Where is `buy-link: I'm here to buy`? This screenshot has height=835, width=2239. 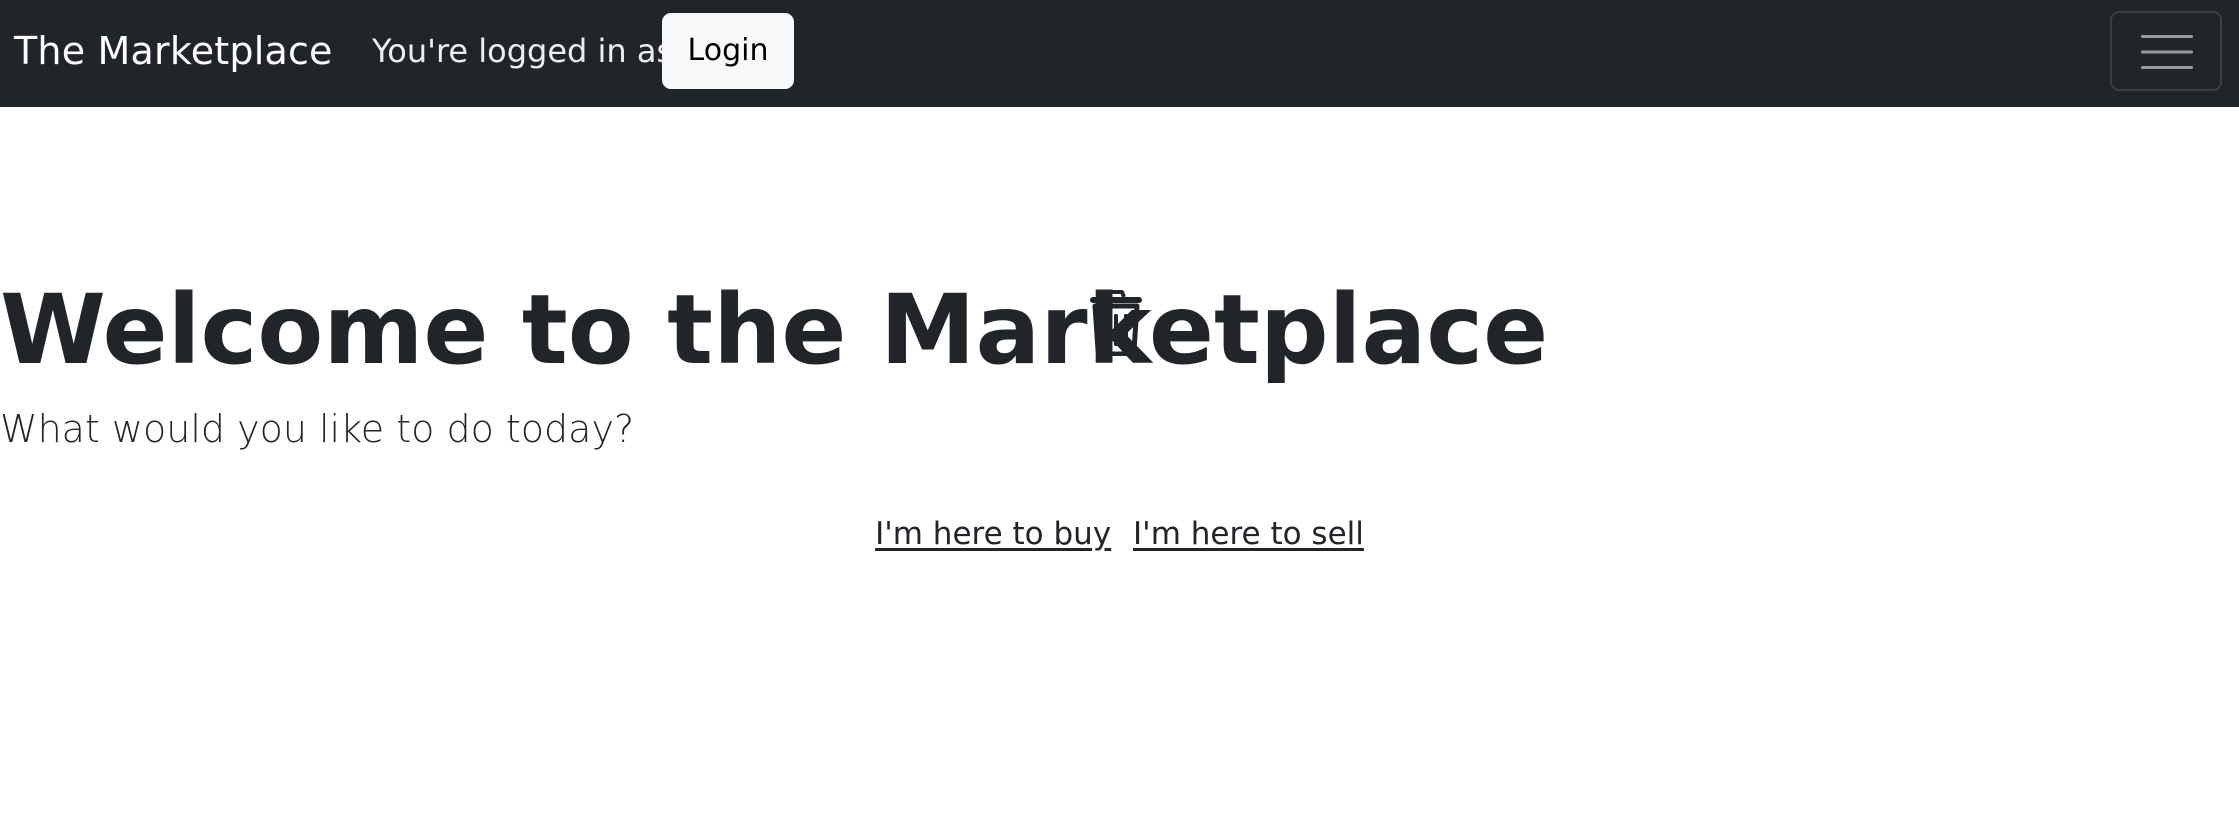 buy-link: I'm here to buy is located at coordinates (993, 534).